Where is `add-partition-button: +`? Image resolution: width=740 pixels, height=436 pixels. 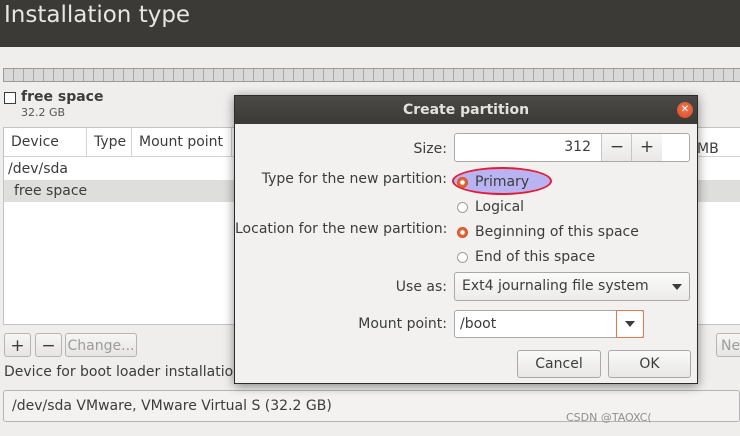
add-partition-button: + is located at coordinates (17, 345).